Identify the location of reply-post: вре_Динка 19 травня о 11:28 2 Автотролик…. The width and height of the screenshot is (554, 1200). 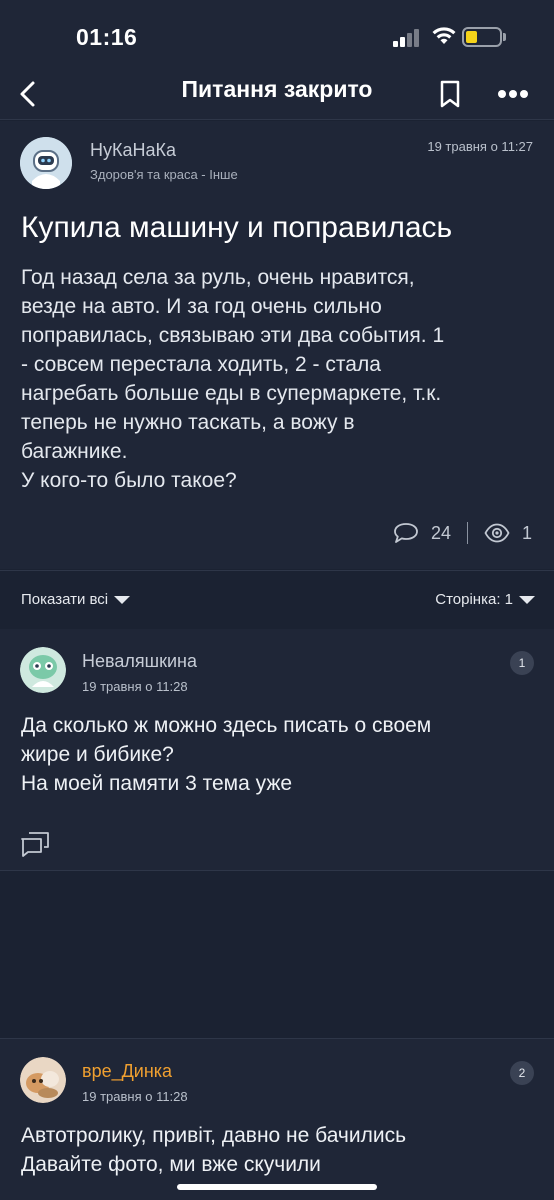
(277, 1119).